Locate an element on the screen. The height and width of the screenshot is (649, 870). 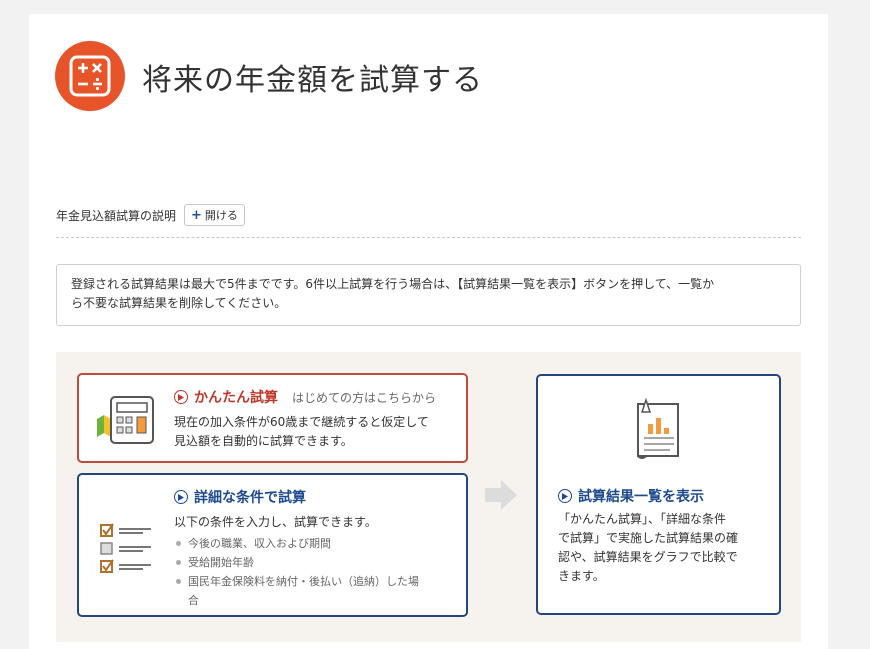
explain-row: 年金見込額試算の説明 + 開ける is located at coordinates (150, 215).